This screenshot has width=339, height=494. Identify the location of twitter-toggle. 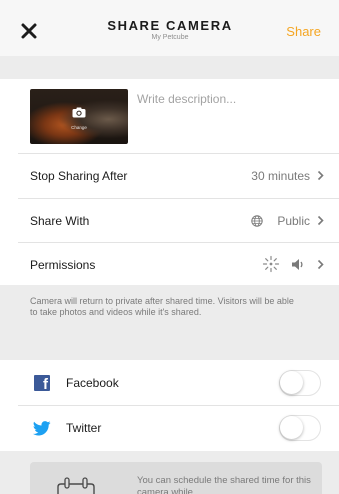
(300, 428).